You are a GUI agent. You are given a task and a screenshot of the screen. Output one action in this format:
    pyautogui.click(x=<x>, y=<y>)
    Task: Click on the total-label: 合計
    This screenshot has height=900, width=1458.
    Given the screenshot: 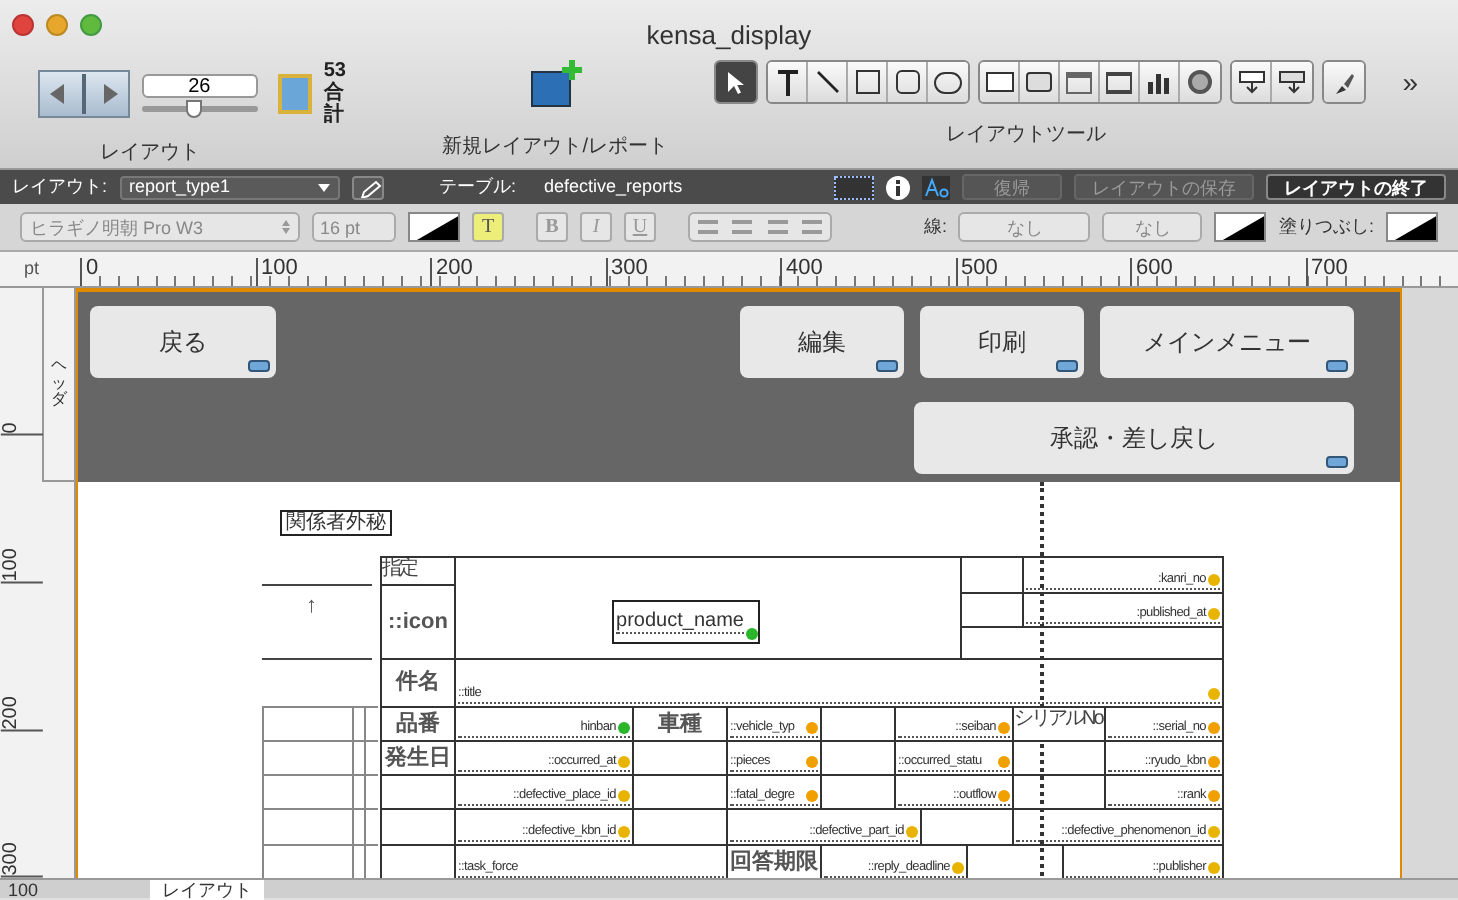 What is the action you would take?
    pyautogui.click(x=334, y=104)
    